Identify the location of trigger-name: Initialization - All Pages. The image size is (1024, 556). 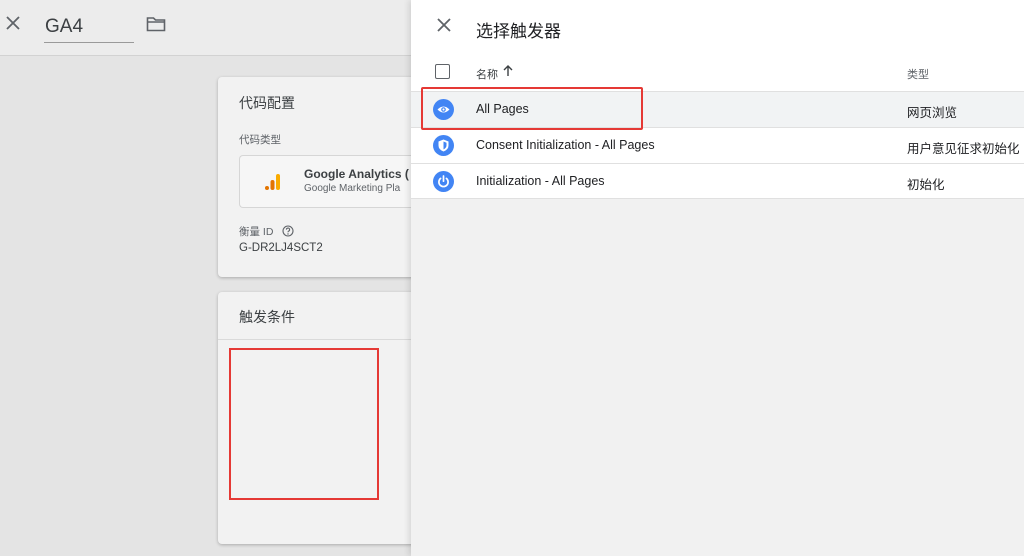
(540, 181).